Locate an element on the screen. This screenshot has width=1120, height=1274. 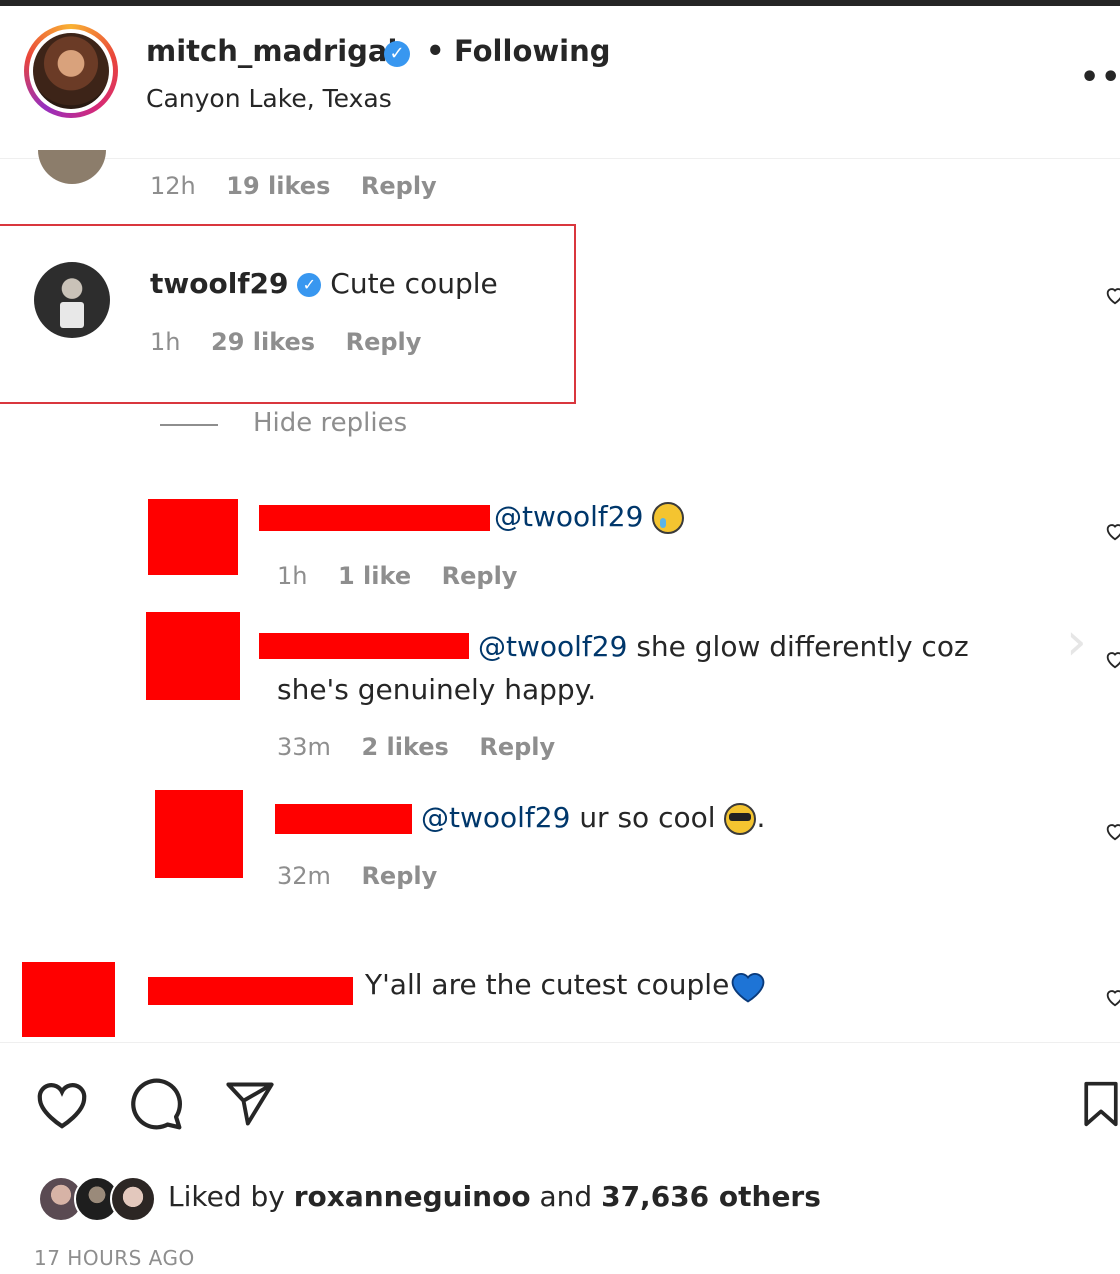
replies-divider is located at coordinates (189, 425).